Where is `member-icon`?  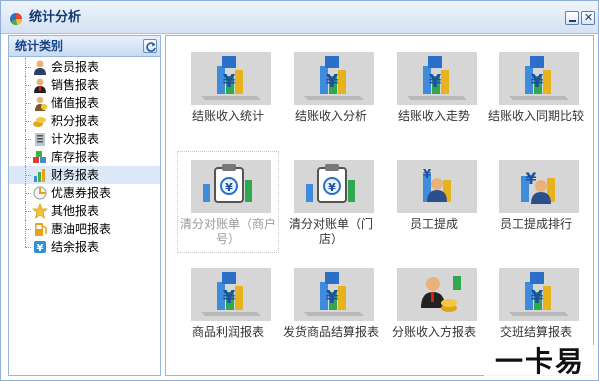
member-icon is located at coordinates (40, 67).